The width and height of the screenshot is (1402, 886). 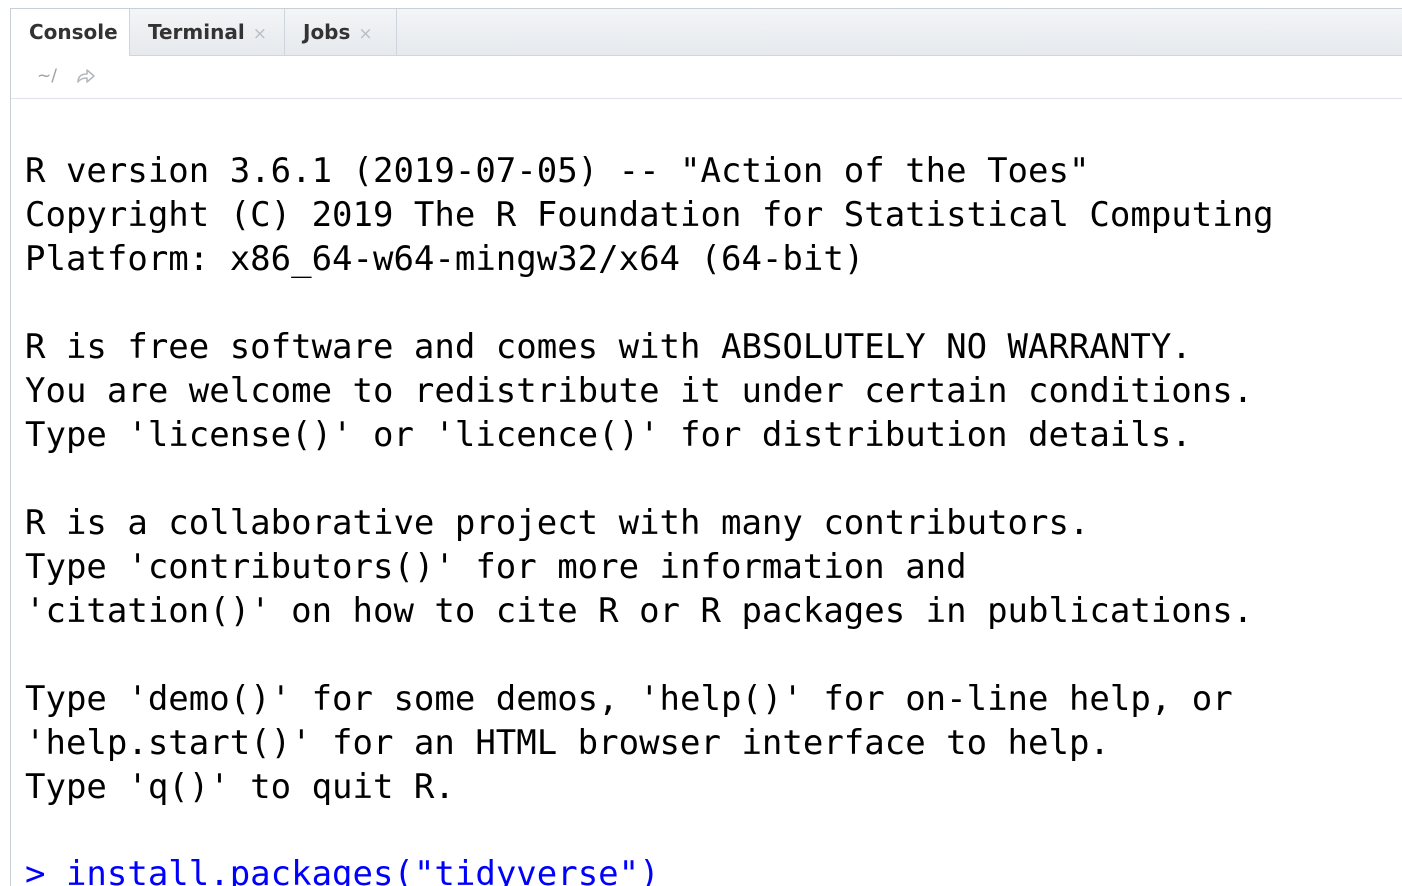 What do you see at coordinates (706, 32) in the screenshot?
I see `pane-tab-bar: Console Terminal × Jobs ×` at bounding box center [706, 32].